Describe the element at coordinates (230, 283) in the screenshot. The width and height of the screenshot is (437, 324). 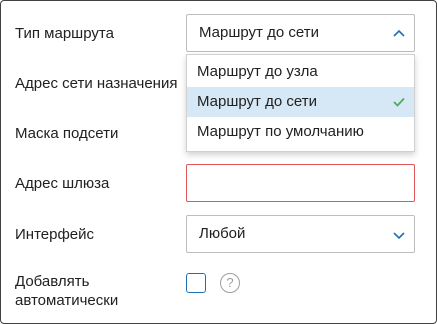
I see `help-icon: ?` at that location.